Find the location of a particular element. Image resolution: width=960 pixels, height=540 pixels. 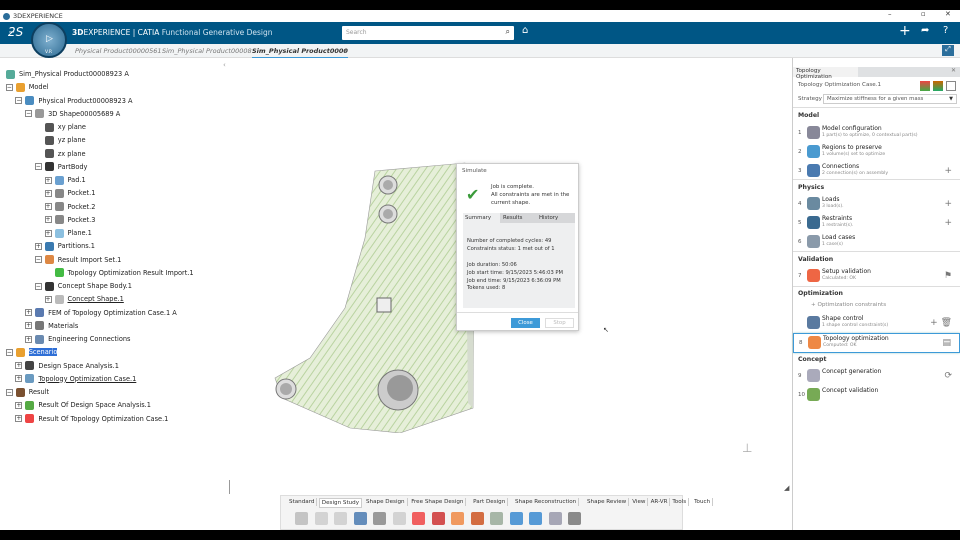

workflow-step: 8 Topology optimization Computed: OK ▤ is located at coordinates (876, 343).